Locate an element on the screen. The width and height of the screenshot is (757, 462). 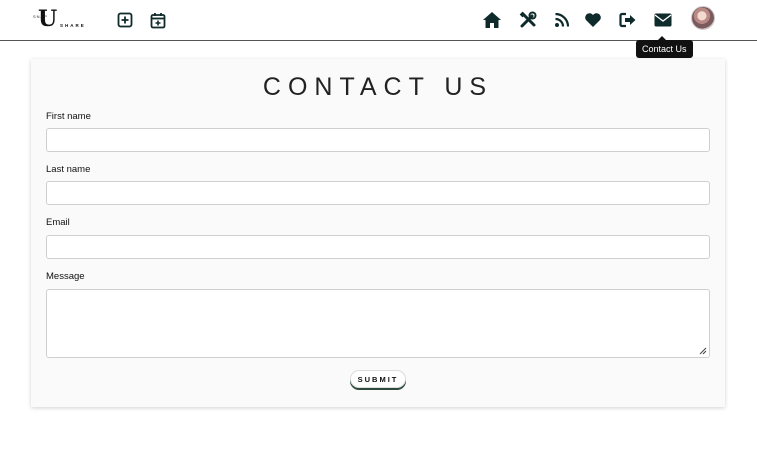
message-label: Message is located at coordinates (65, 276).